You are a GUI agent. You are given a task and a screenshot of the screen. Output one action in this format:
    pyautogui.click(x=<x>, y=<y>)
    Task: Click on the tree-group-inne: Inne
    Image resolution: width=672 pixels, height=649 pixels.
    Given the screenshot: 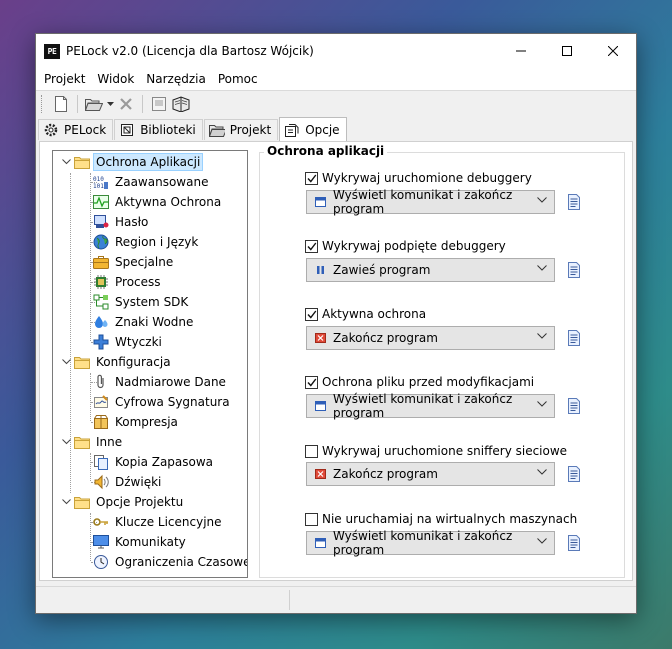 What is the action you would take?
    pyautogui.click(x=99, y=442)
    